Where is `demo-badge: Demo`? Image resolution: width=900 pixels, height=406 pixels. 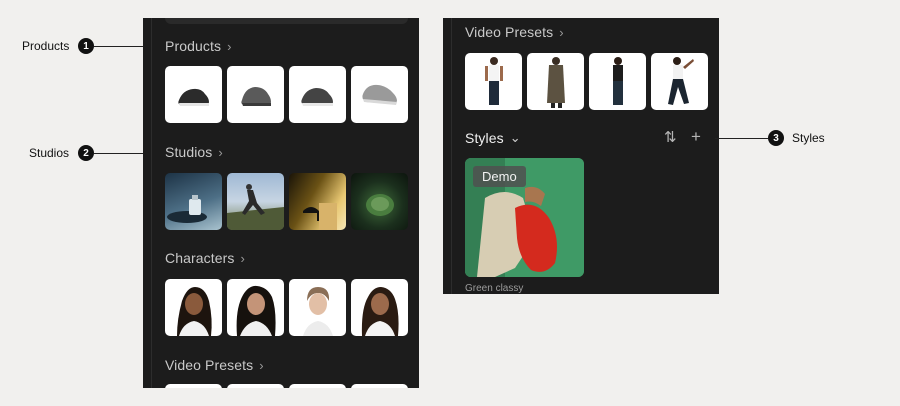
demo-badge: Demo is located at coordinates (499, 176).